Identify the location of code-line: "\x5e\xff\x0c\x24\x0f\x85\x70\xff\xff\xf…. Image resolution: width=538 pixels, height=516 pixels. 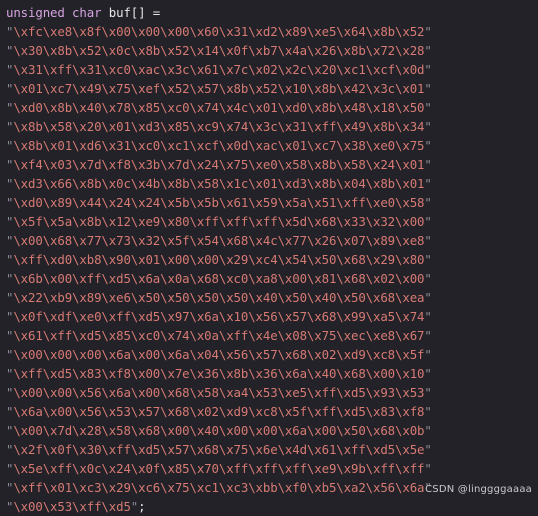
(272, 468).